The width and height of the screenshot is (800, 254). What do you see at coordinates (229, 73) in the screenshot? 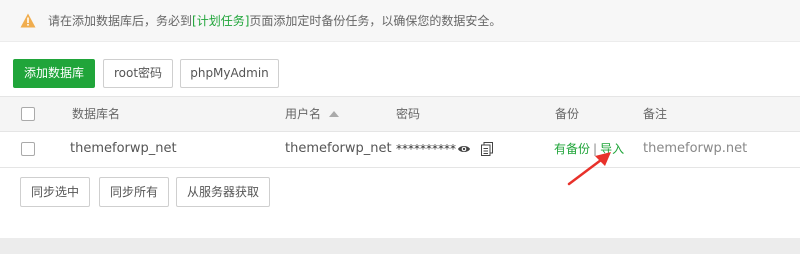
I see `phpmyadmin-button: phpMyAdmin` at bounding box center [229, 73].